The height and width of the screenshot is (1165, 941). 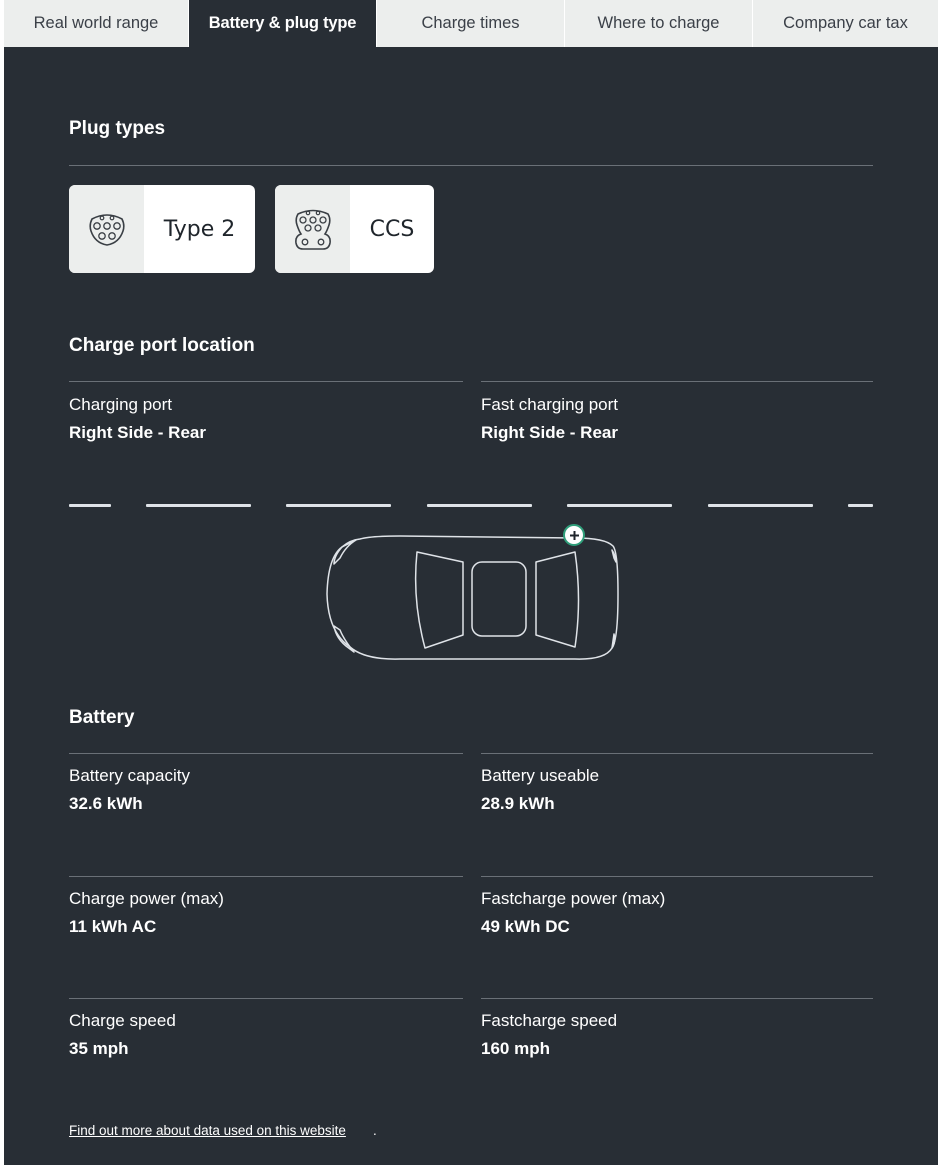 What do you see at coordinates (199, 229) in the screenshot?
I see `plug-label-type2: Type 2` at bounding box center [199, 229].